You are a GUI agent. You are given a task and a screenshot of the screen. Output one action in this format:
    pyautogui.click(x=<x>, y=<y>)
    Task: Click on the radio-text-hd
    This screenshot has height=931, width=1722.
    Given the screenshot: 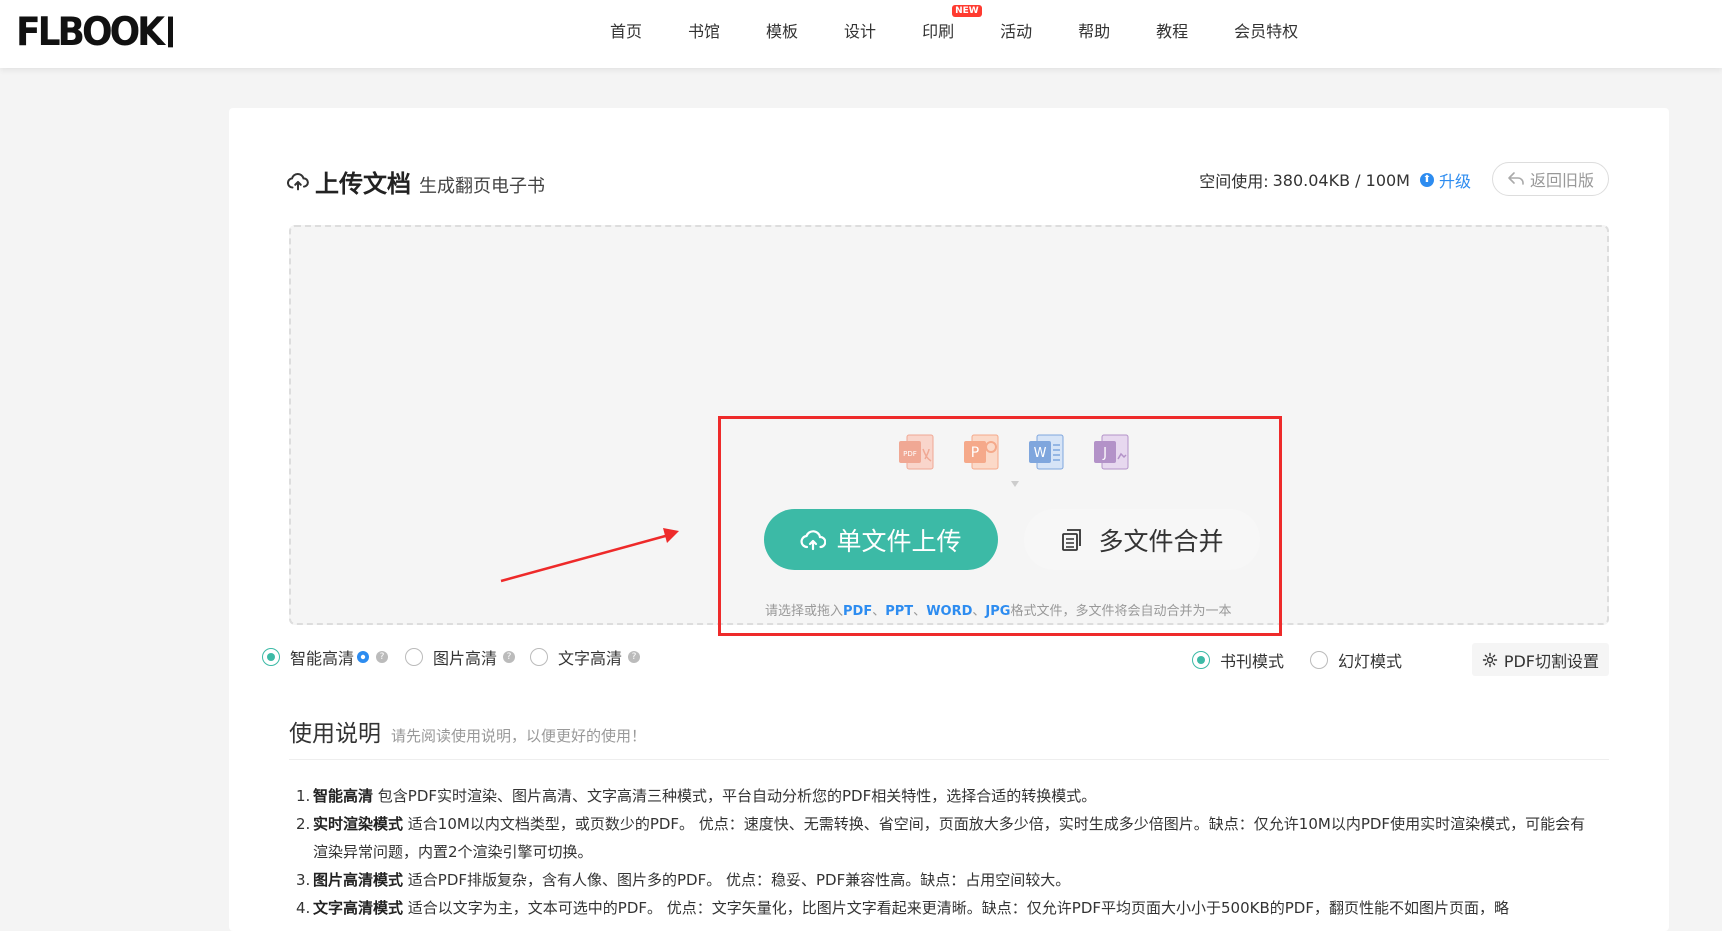 What is the action you would take?
    pyautogui.click(x=539, y=657)
    